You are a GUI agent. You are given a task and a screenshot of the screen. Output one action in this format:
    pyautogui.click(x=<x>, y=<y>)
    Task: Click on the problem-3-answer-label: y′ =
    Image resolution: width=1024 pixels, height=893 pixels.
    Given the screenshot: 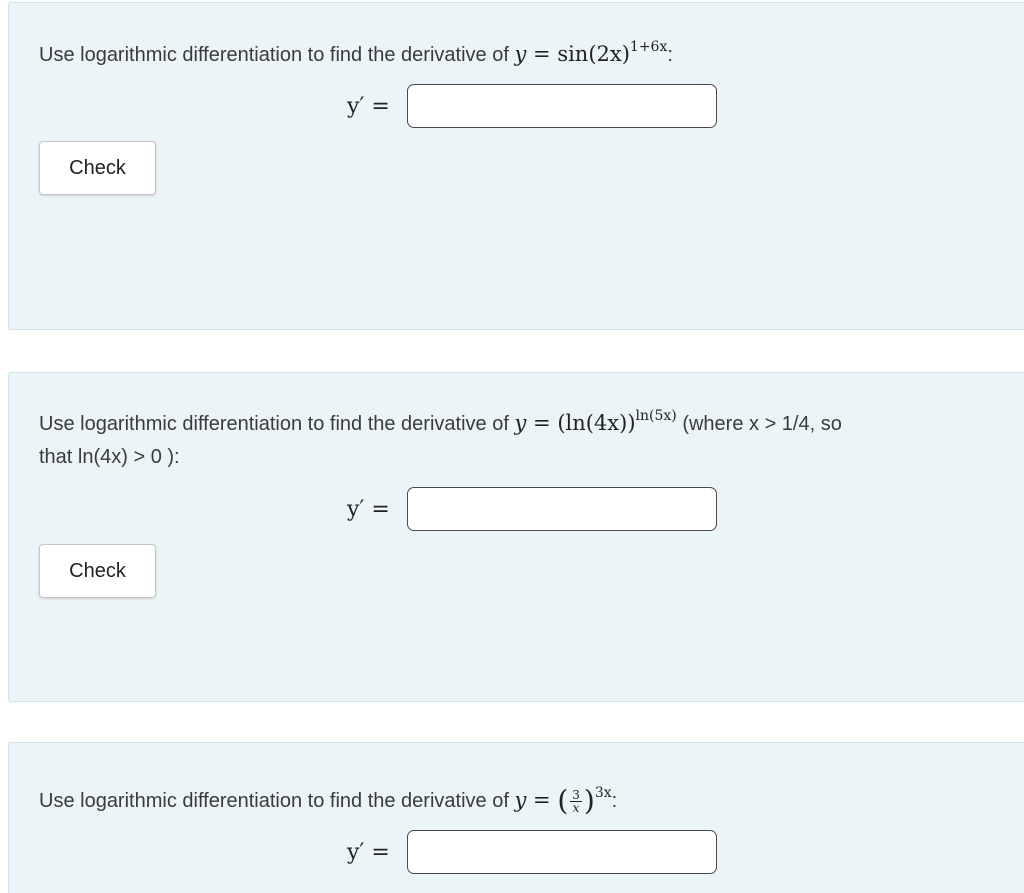 What is the action you would take?
    pyautogui.click(x=368, y=852)
    